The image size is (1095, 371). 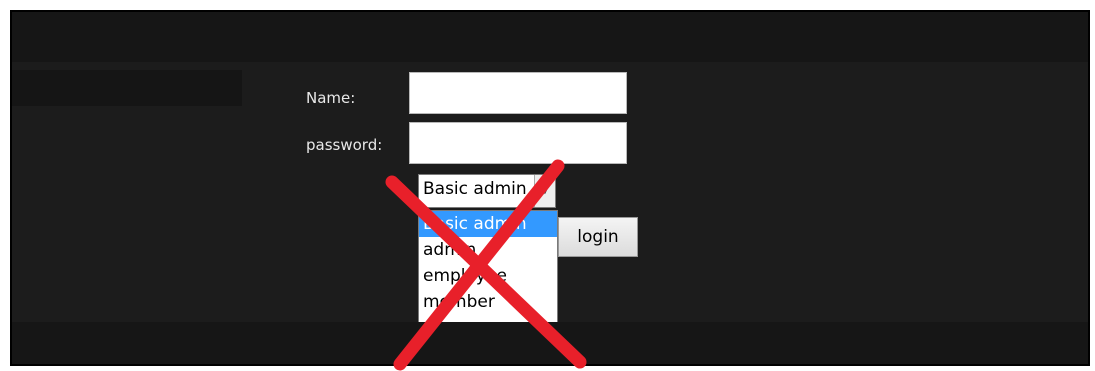 I want to click on name-input, so click(x=518, y=93).